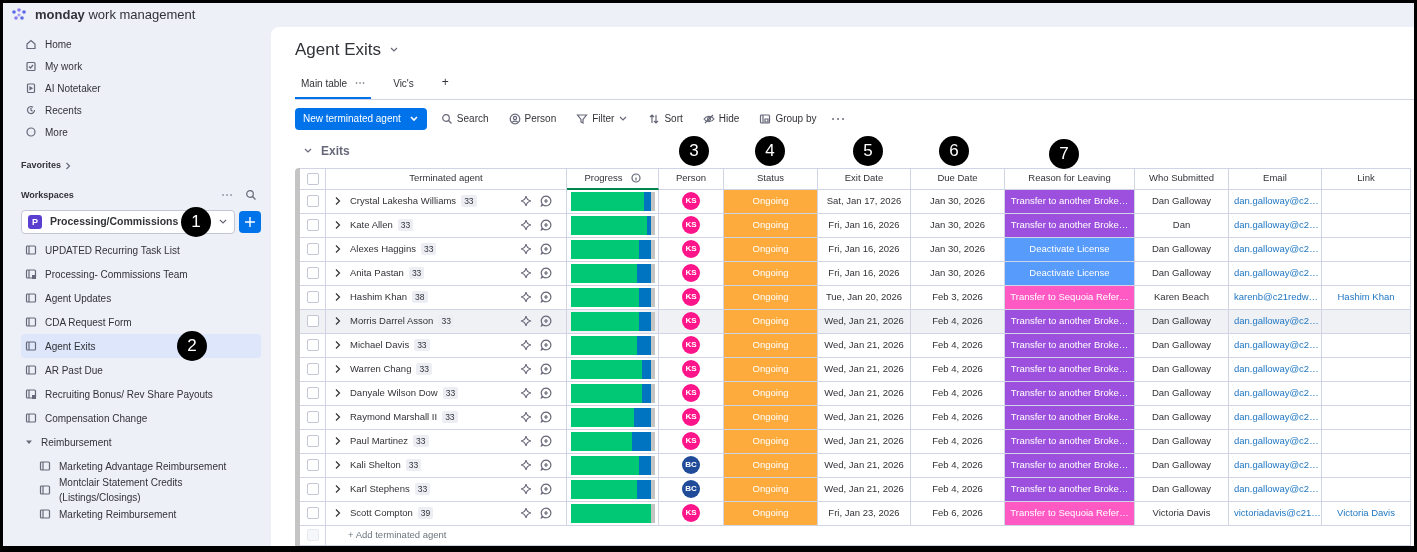 The width and height of the screenshot is (1417, 552). Describe the element at coordinates (141, 442) in the screenshot. I see `folder-item: Reimbursement` at that location.